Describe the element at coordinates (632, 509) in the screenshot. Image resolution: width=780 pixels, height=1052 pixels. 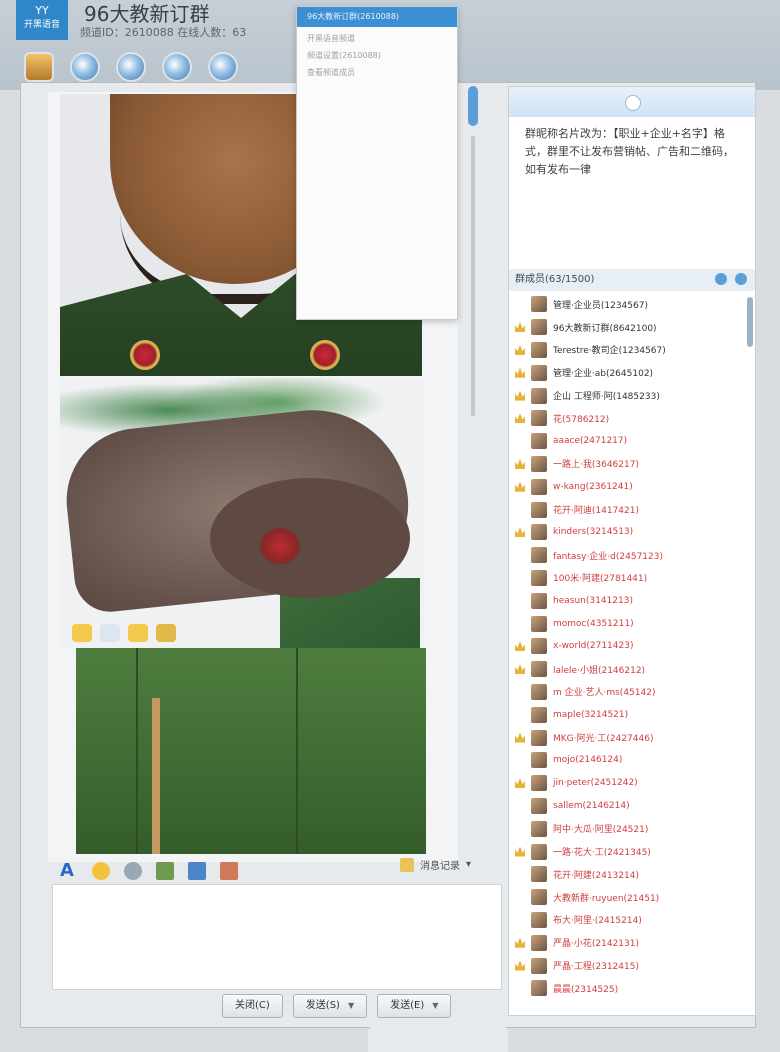
I see `member-item: 花开·阿迪(1417421)` at that location.